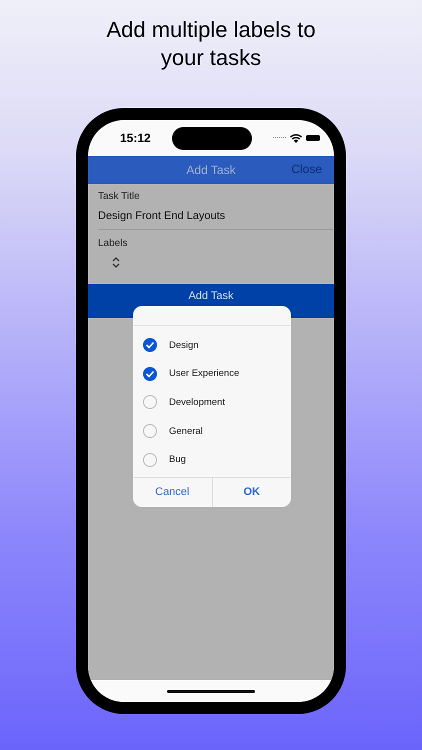 The height and width of the screenshot is (750, 422). Describe the element at coordinates (212, 345) in the screenshot. I see `label-option: Design` at that location.